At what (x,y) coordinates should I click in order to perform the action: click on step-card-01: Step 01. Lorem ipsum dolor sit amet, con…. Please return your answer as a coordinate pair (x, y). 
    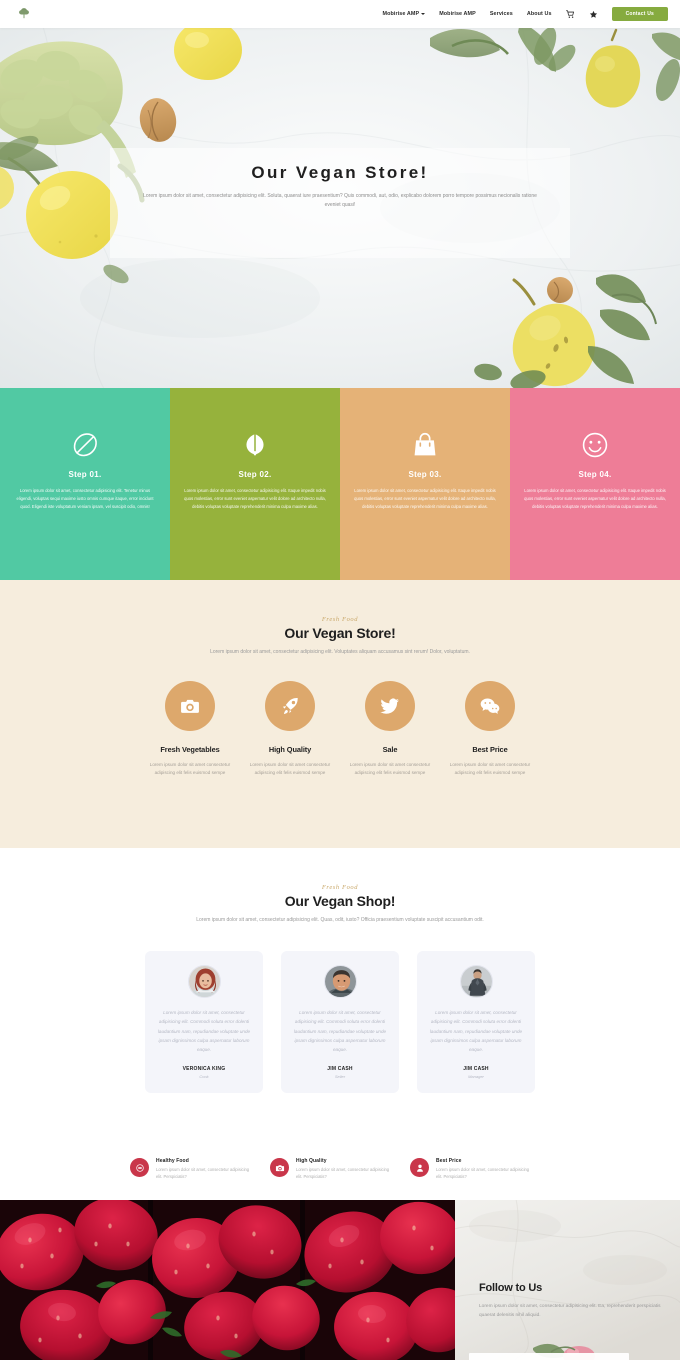
    Looking at the image, I should click on (85, 484).